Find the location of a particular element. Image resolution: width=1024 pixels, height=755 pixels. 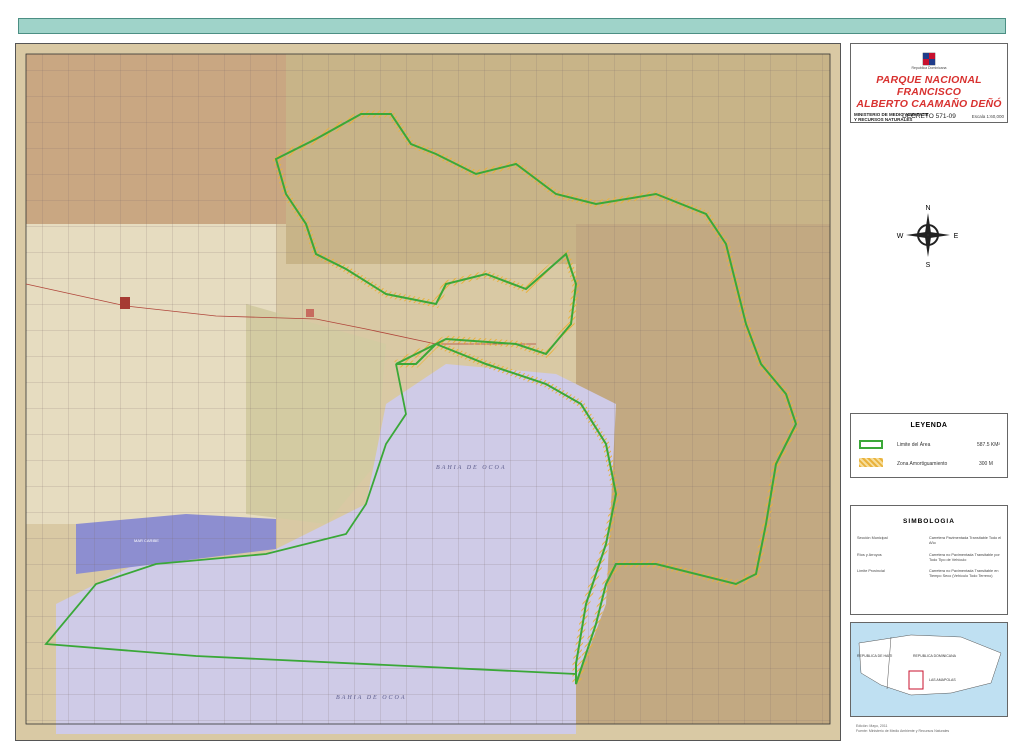

symbology-title: SIMBOLOGIA is located at coordinates (929, 521).